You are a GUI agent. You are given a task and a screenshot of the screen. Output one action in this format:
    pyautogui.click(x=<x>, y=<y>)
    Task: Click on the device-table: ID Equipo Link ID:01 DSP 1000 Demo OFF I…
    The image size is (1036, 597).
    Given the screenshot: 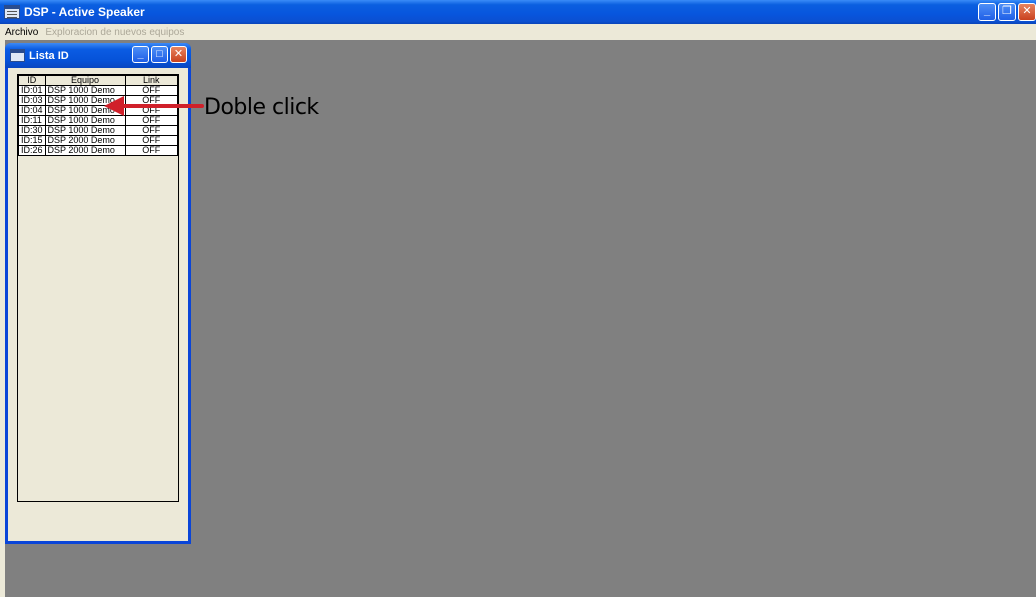 What is the action you would take?
    pyautogui.click(x=98, y=115)
    